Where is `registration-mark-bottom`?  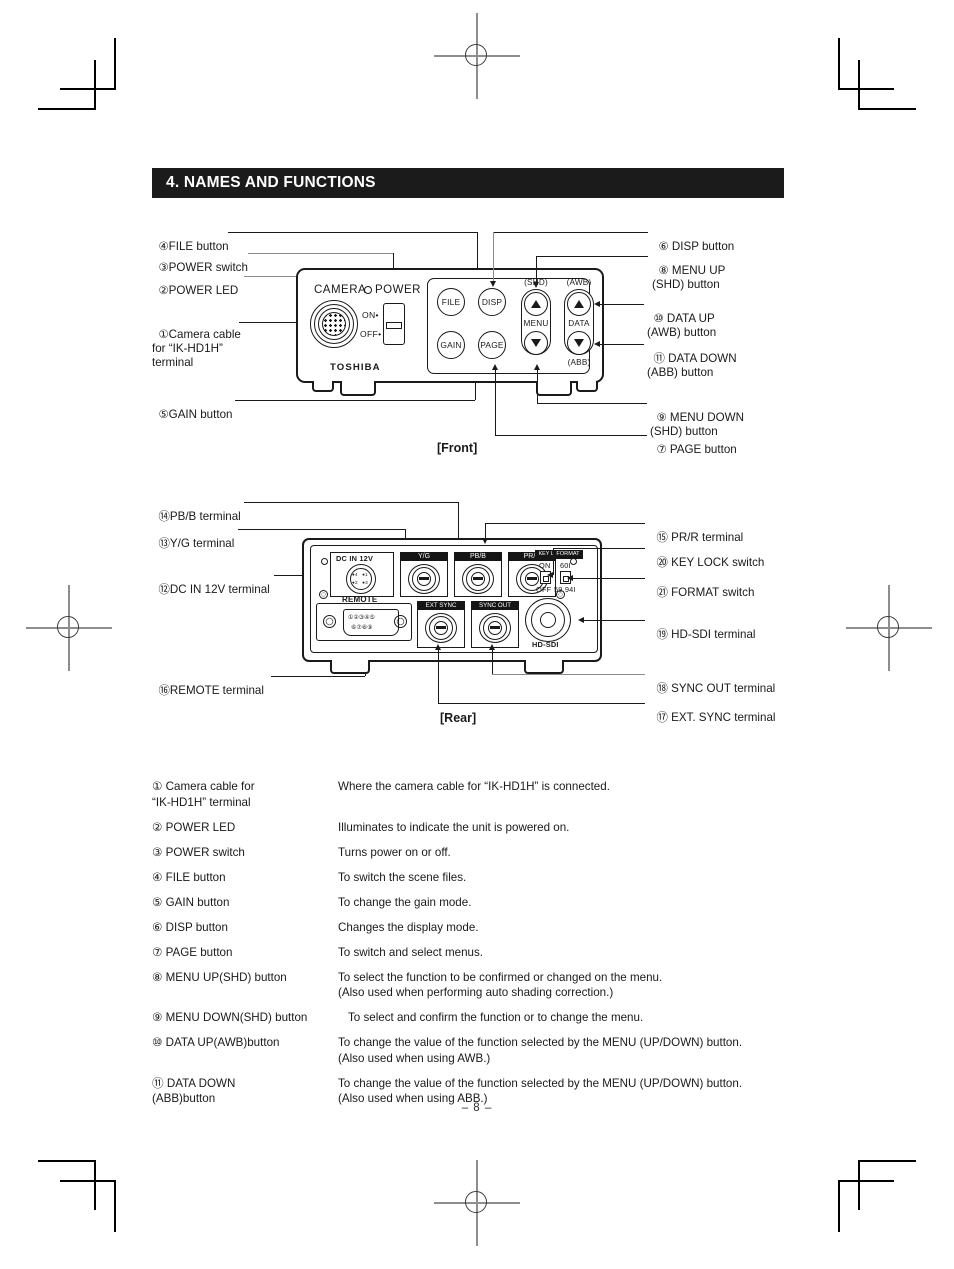 registration-mark-bottom is located at coordinates (477, 1203).